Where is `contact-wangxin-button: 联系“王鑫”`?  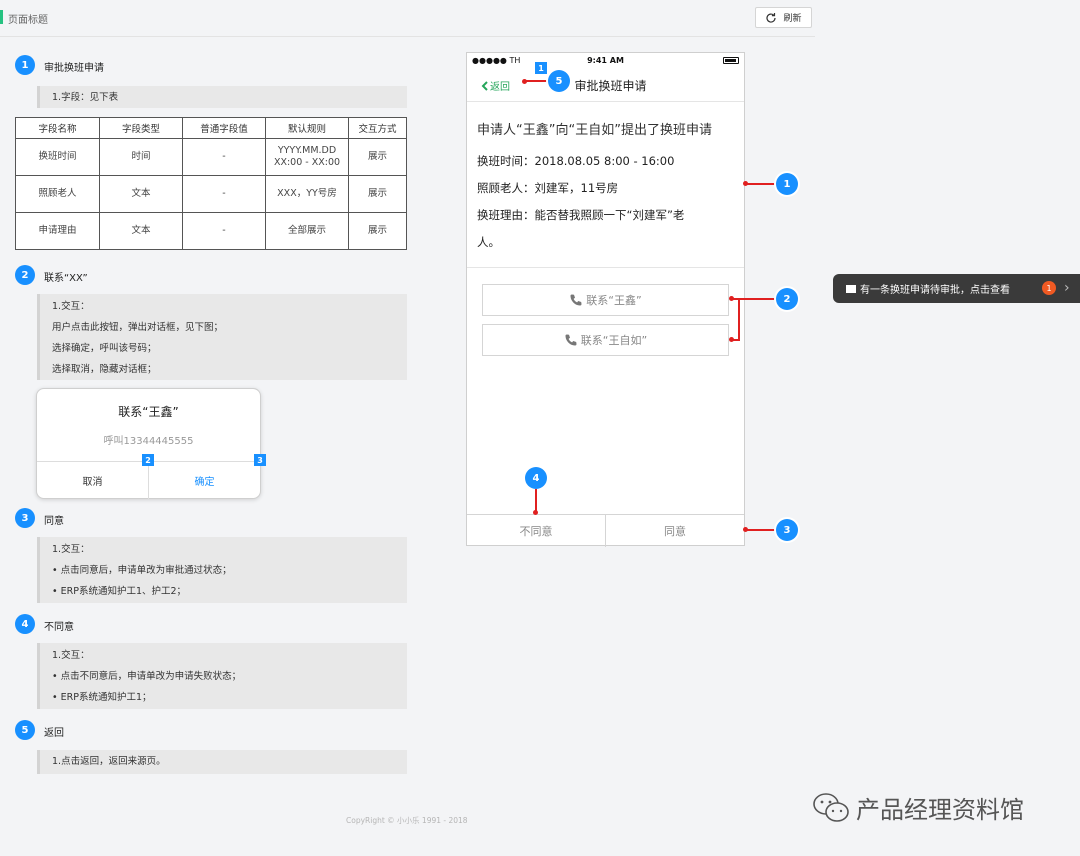 contact-wangxin-button: 联系“王鑫” is located at coordinates (605, 300).